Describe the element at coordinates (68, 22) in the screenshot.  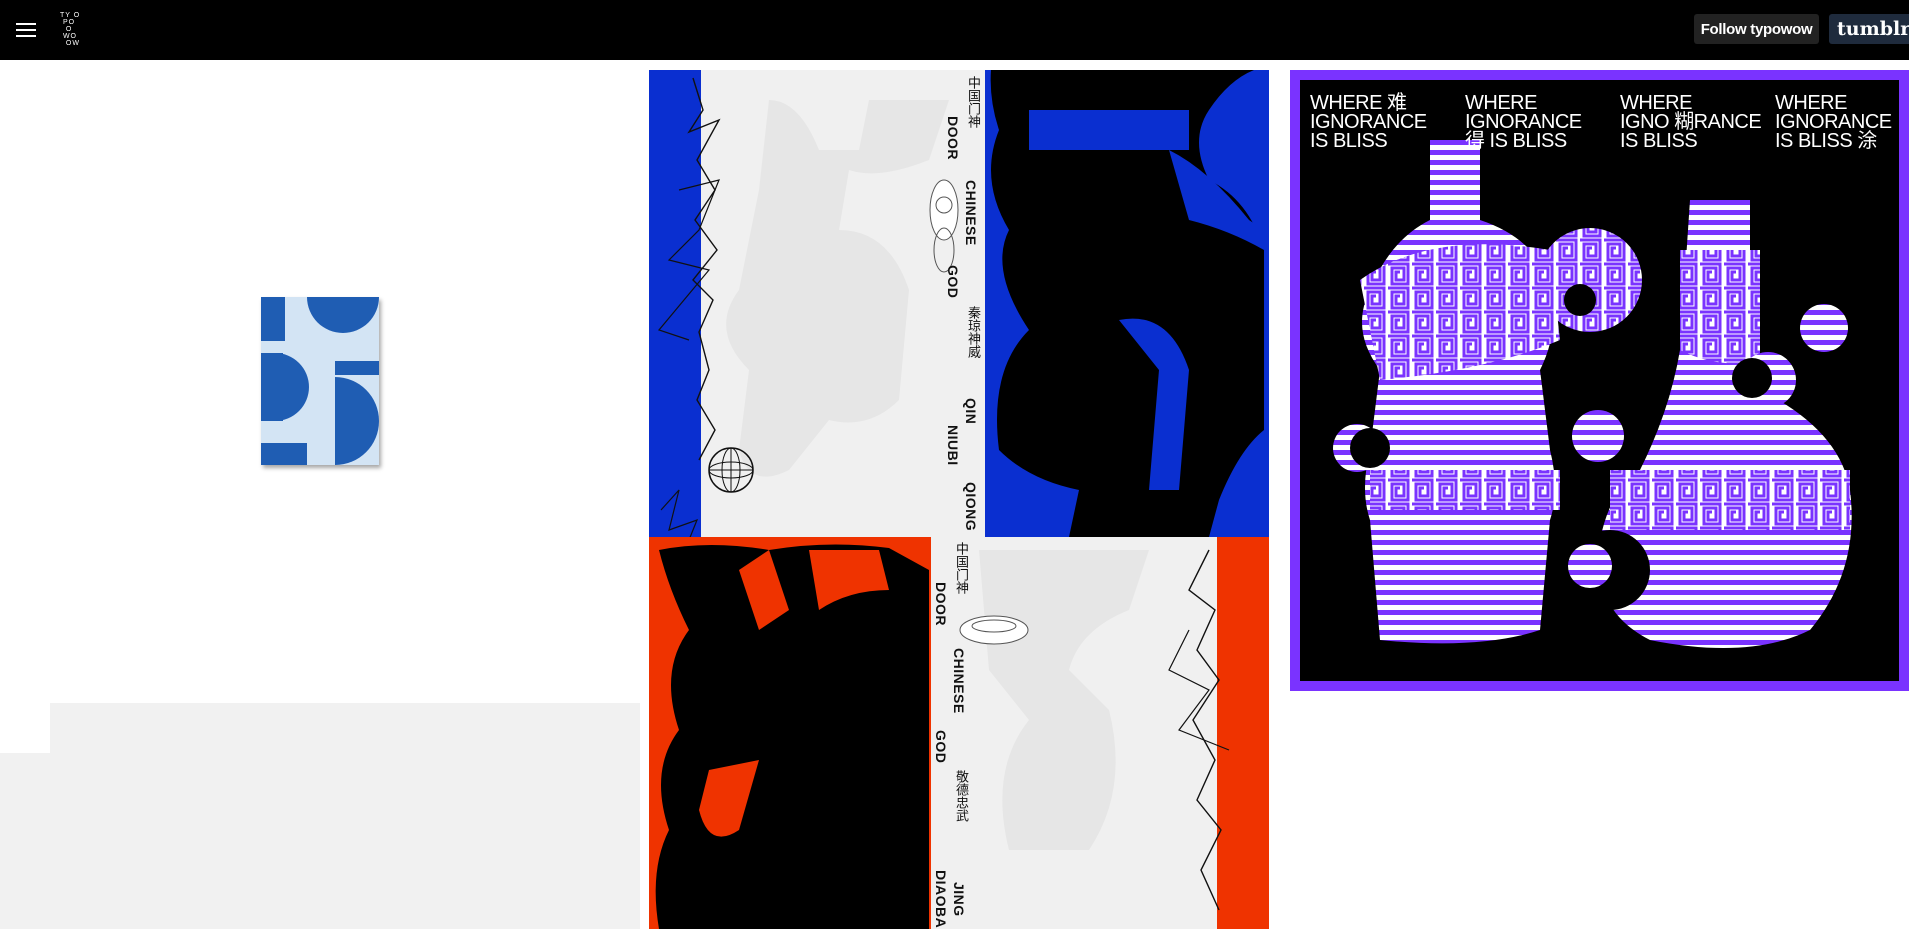
I see `logo-line: PO` at that location.